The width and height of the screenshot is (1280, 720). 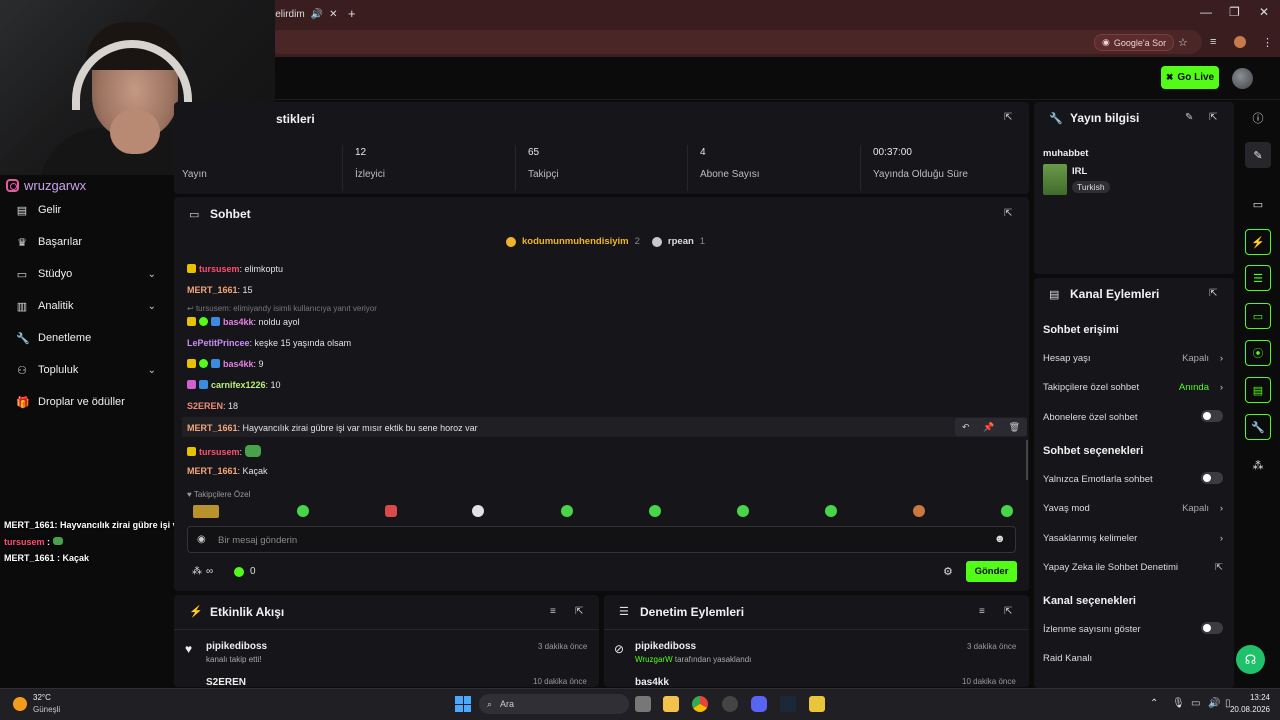 I want to click on chrome-icon, so click(x=700, y=704).